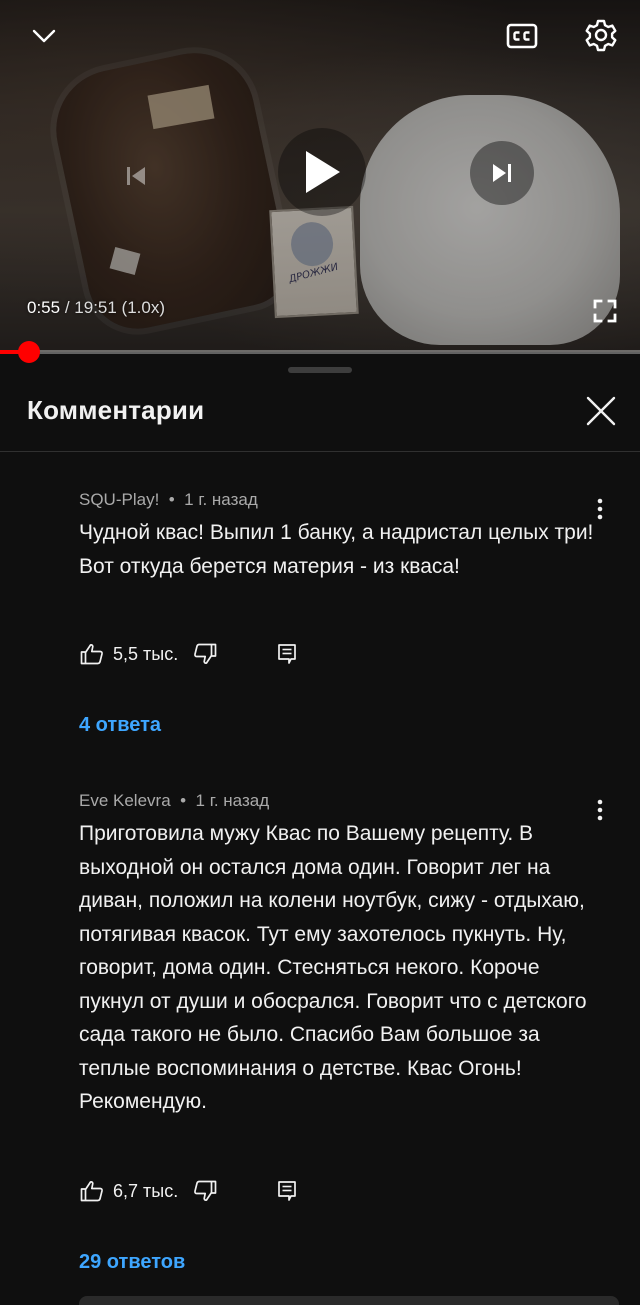 The width and height of the screenshot is (640, 1305). Describe the element at coordinates (119, 499) in the screenshot. I see `comment-author: SQU-Play!` at that location.